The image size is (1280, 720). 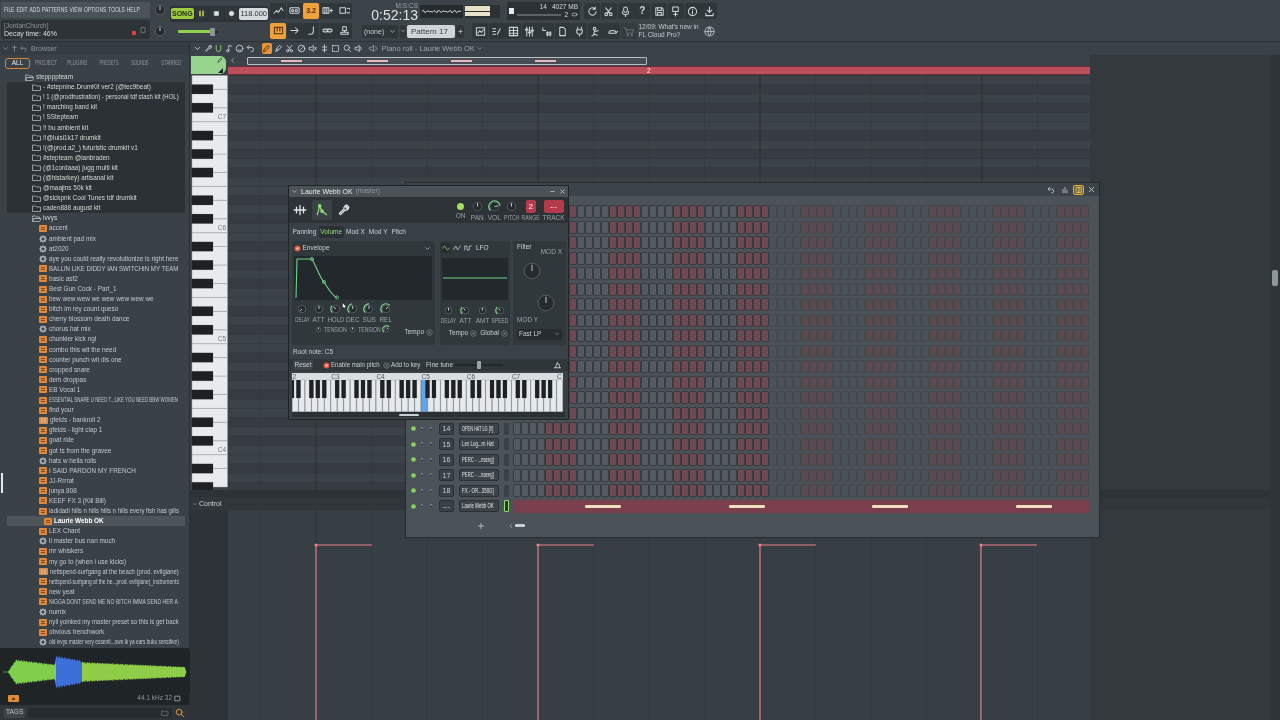 I want to click on tree-item: bew wew wew we wew wew wew we, so click(x=96, y=299).